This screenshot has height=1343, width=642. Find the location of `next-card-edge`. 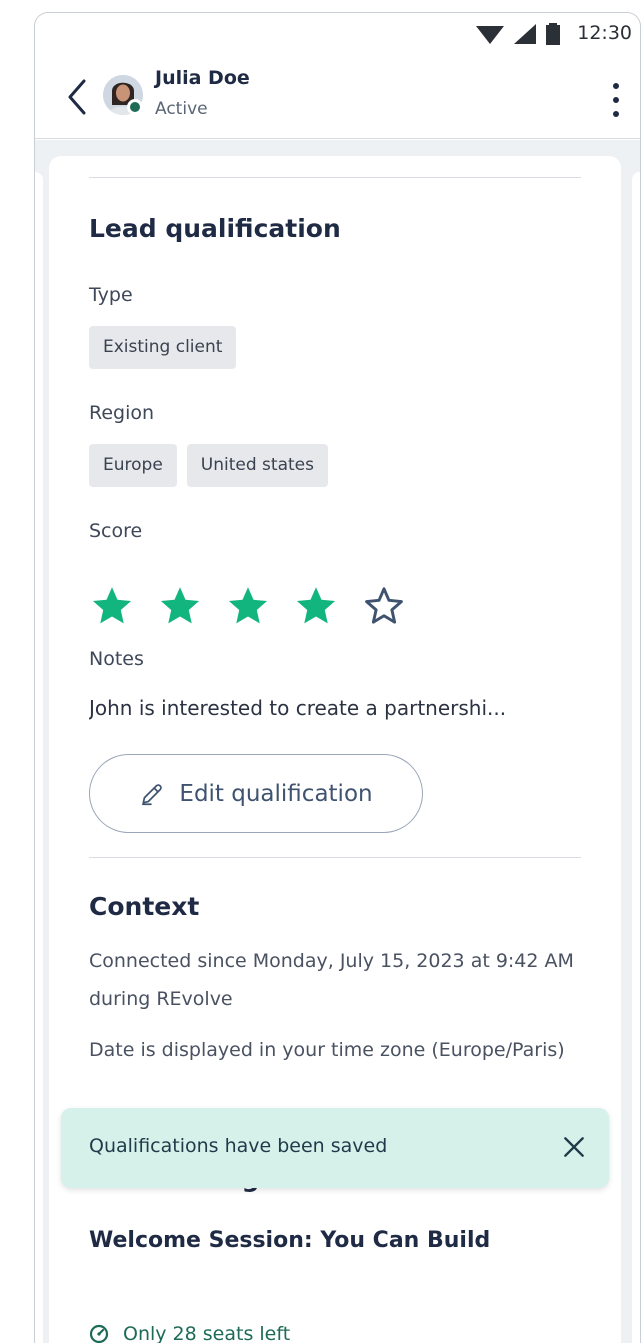

next-card-edge is located at coordinates (636, 757).